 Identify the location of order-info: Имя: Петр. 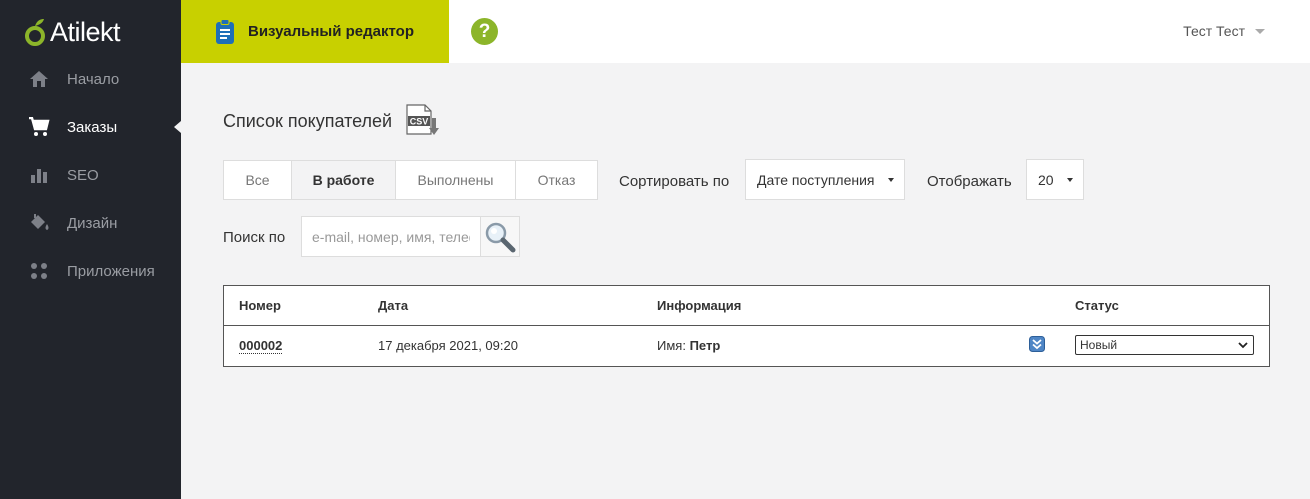
(688, 345).